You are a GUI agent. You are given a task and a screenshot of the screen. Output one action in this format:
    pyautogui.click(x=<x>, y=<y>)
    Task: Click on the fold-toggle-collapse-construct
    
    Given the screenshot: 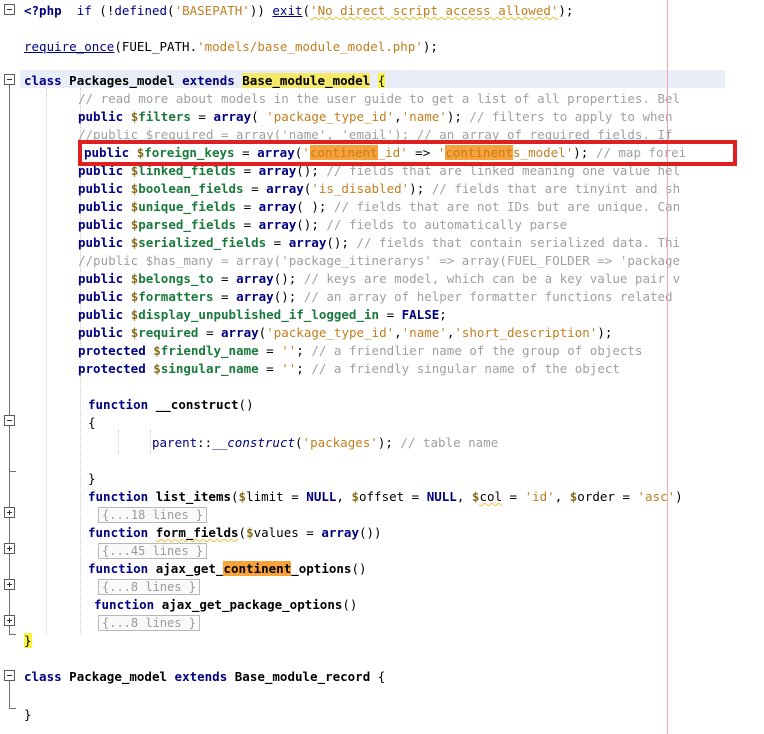 What is the action you would take?
    pyautogui.click(x=9, y=420)
    